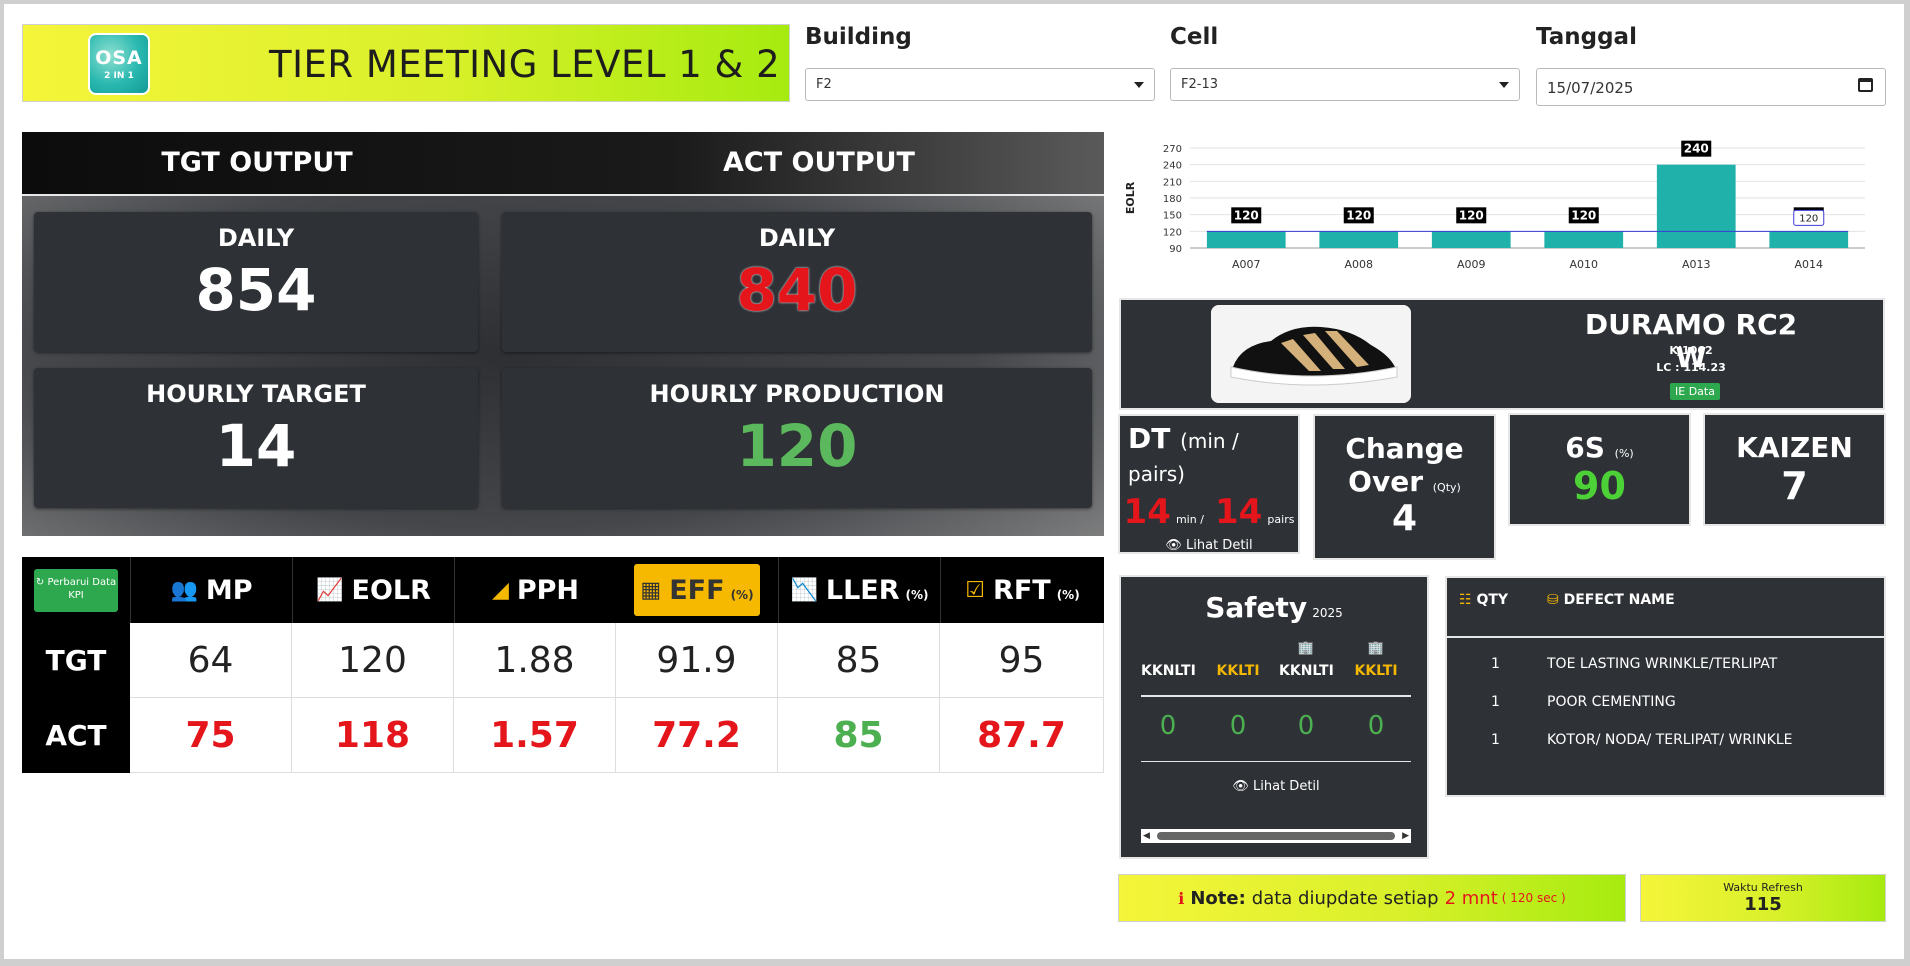 The width and height of the screenshot is (1910, 966). What do you see at coordinates (535, 735) in the screenshot?
I see `kpi-cell: 1.57` at bounding box center [535, 735].